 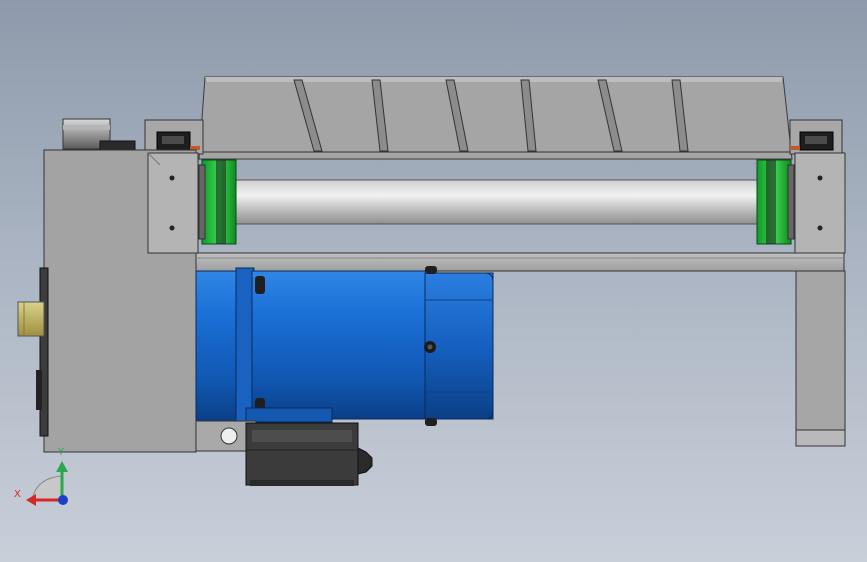 I want to click on frame-bottom-rail, so click(x=520, y=262).